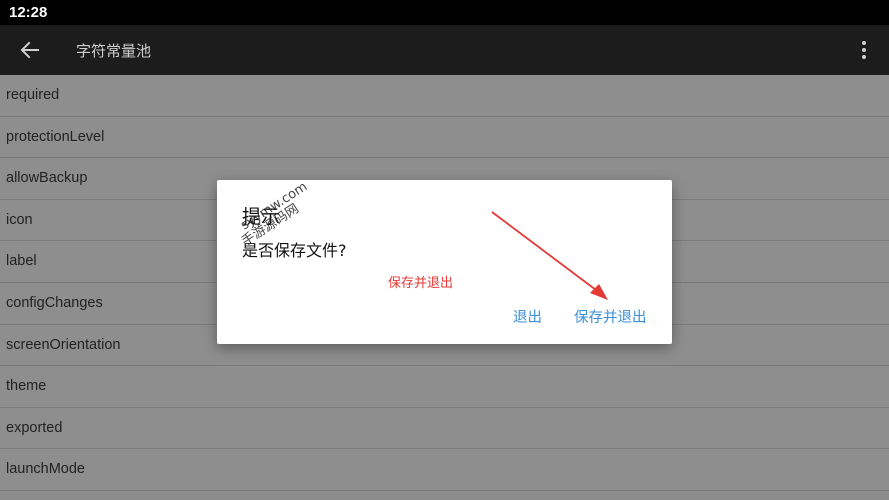 The height and width of the screenshot is (500, 889). Describe the element at coordinates (444, 470) in the screenshot. I see `list-item: launchMode` at that location.